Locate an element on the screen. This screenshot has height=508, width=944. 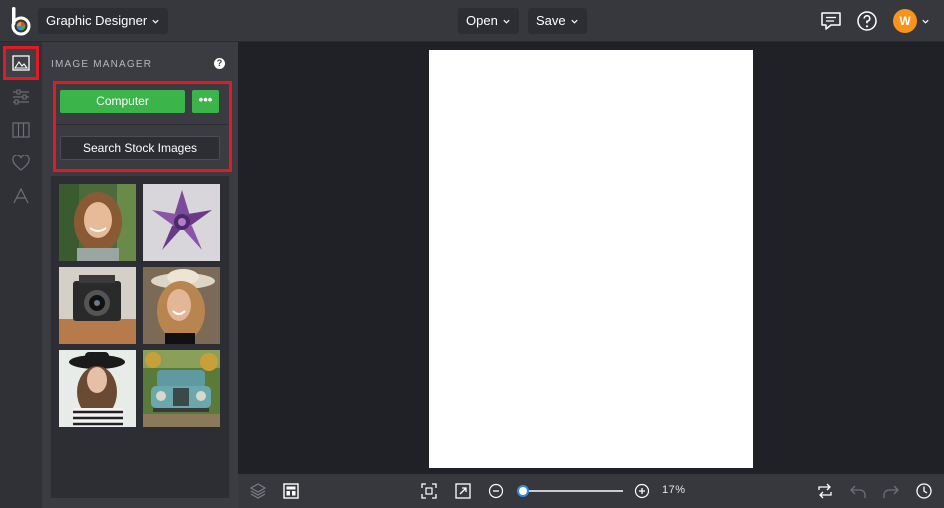
divider is located at coordinates (142, 124).